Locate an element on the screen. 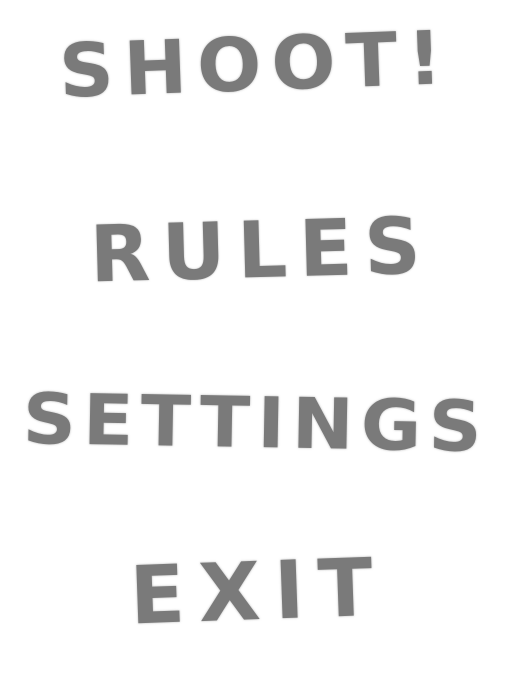 The image size is (512, 684). rules-button: RULES is located at coordinates (256, 251).